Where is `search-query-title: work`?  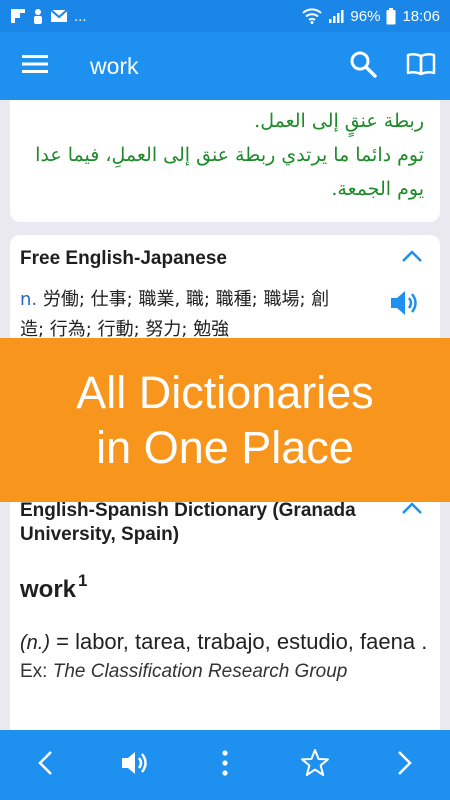
search-query-title: work is located at coordinates (202, 66).